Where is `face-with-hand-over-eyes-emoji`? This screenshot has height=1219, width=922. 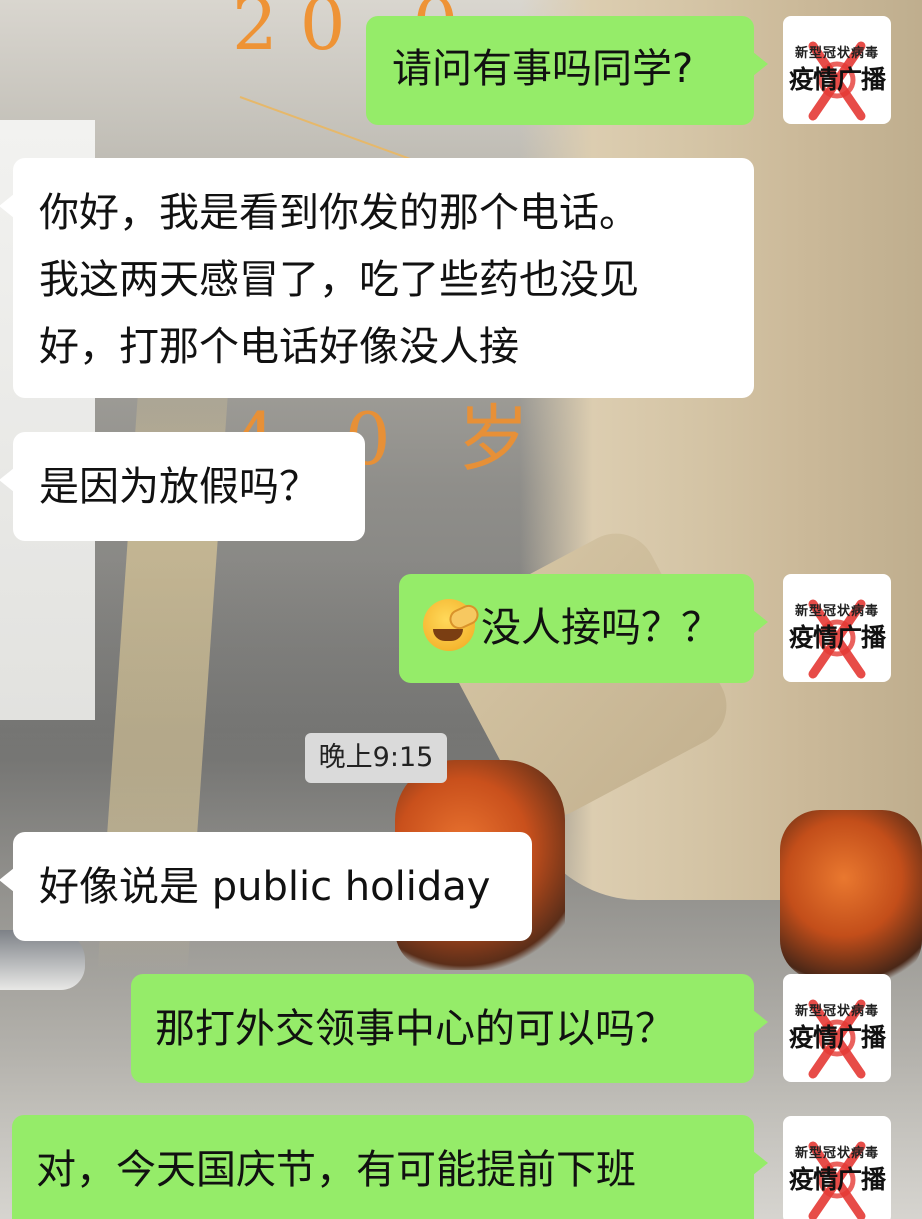 face-with-hand-over-eyes-emoji is located at coordinates (449, 625).